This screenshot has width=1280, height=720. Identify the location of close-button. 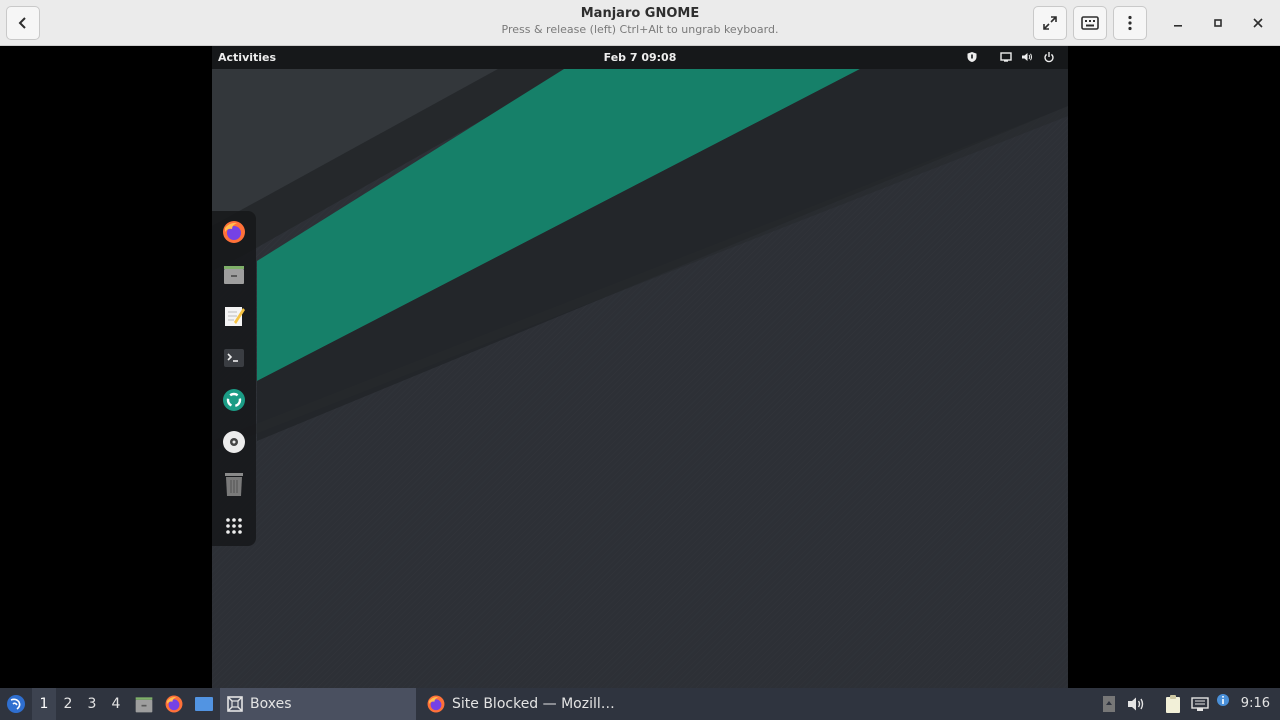
(1258, 23).